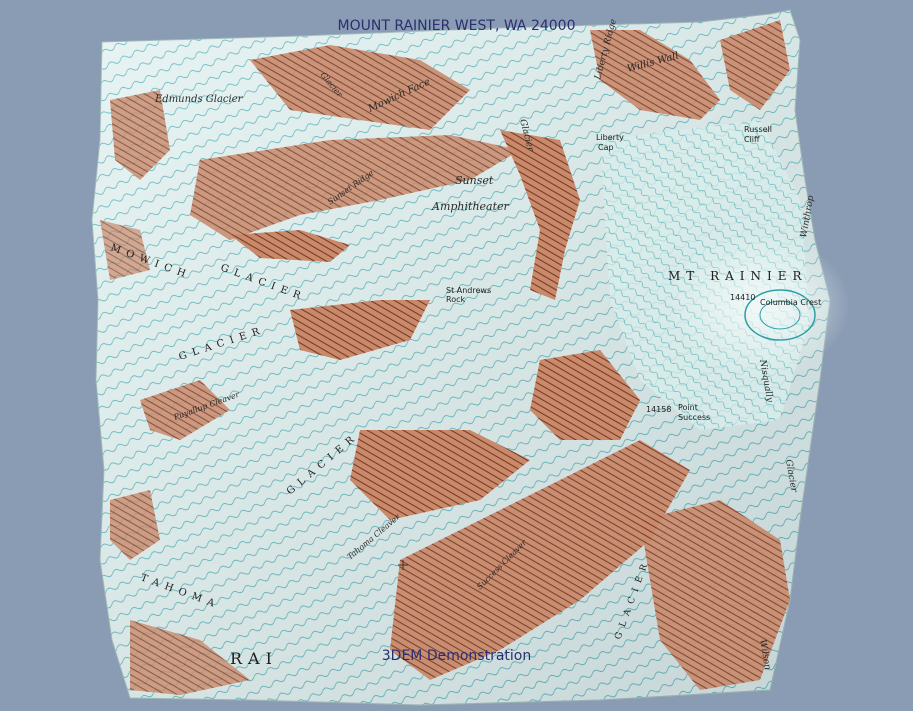  What do you see at coordinates (468, 290) in the screenshot?
I see `label-st-andrews: St Andrews` at bounding box center [468, 290].